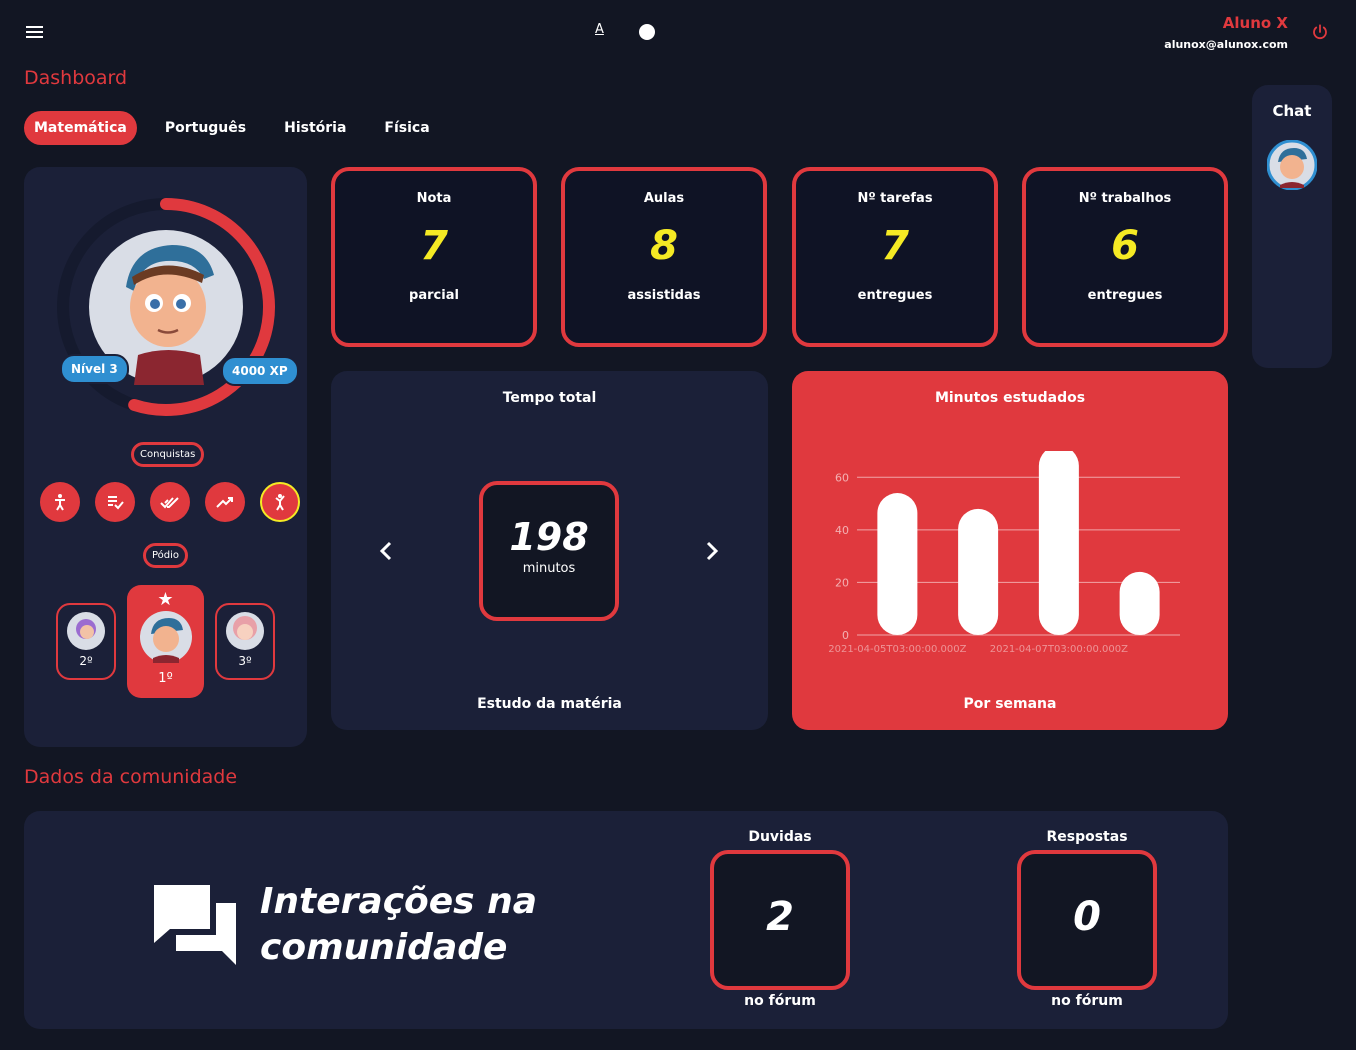 Image resolution: width=1356 pixels, height=1050 pixels. Describe the element at coordinates (1087, 1001) in the screenshot. I see `answers-subtitle: no fórum` at that location.